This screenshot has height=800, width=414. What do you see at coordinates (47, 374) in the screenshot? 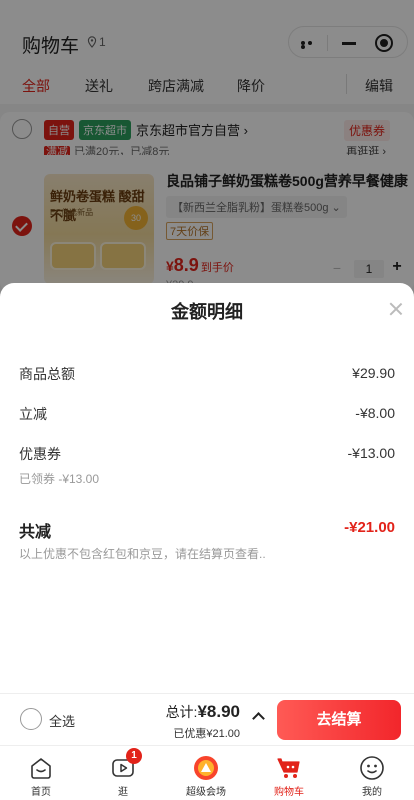
I see `goods-total-label: 商品总额` at bounding box center [47, 374].